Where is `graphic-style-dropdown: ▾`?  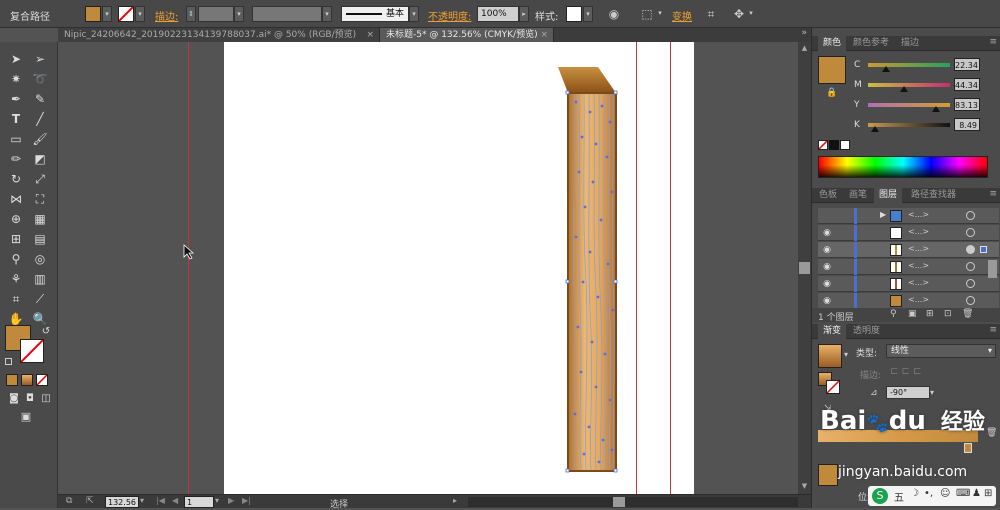 graphic-style-dropdown: ▾ is located at coordinates (588, 14).